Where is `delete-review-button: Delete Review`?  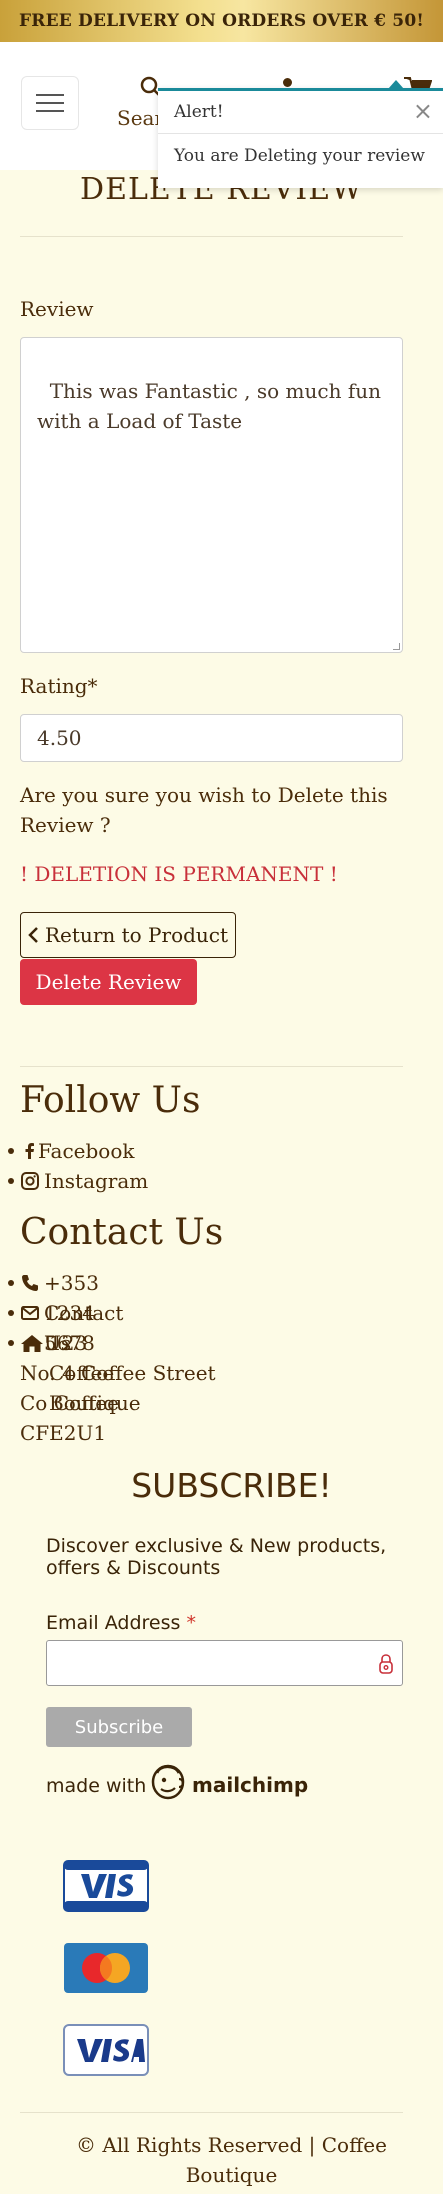
delete-review-button: Delete Review is located at coordinates (108, 982).